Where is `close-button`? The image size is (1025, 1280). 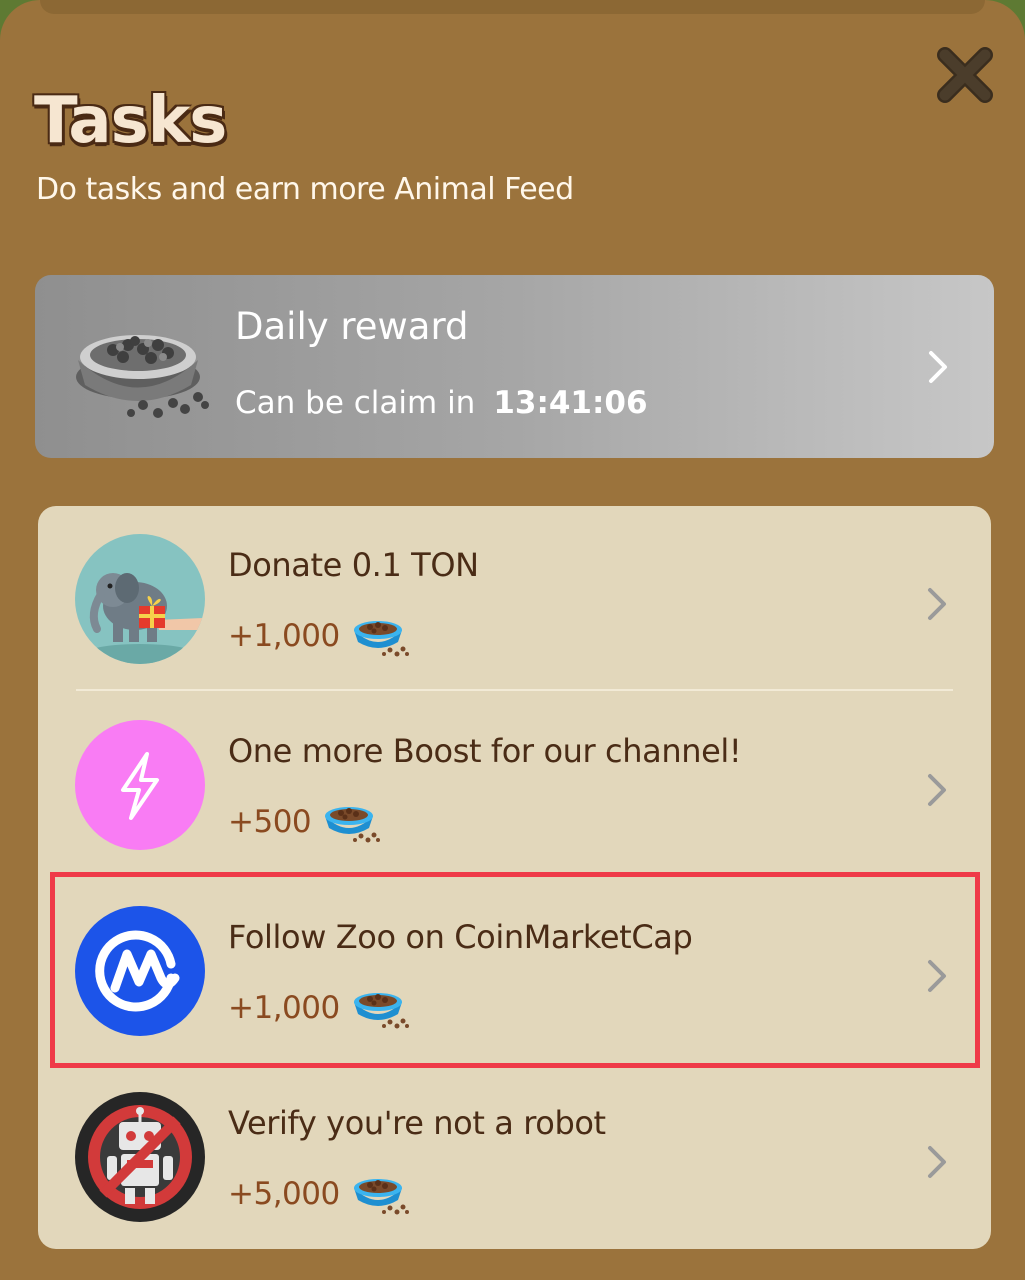
close-button is located at coordinates (965, 75).